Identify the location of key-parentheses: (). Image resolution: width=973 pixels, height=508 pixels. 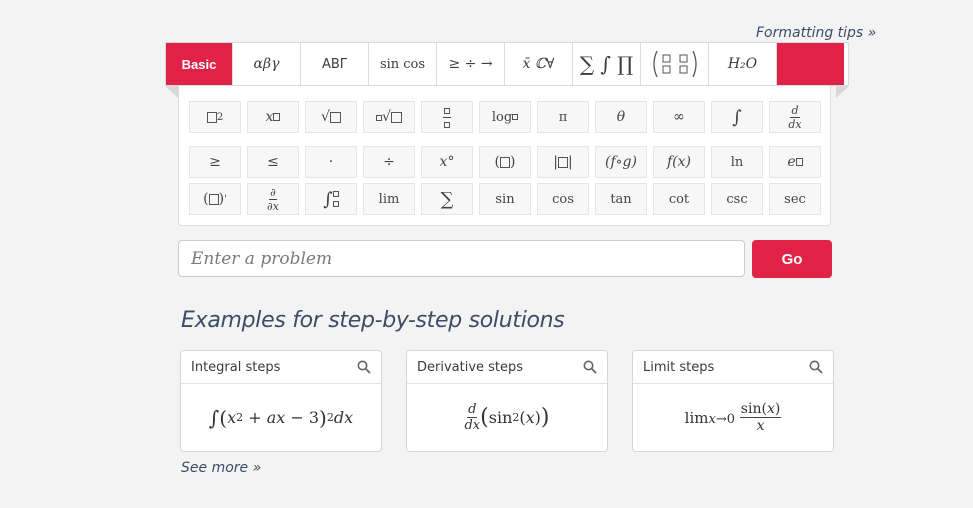
(505, 162).